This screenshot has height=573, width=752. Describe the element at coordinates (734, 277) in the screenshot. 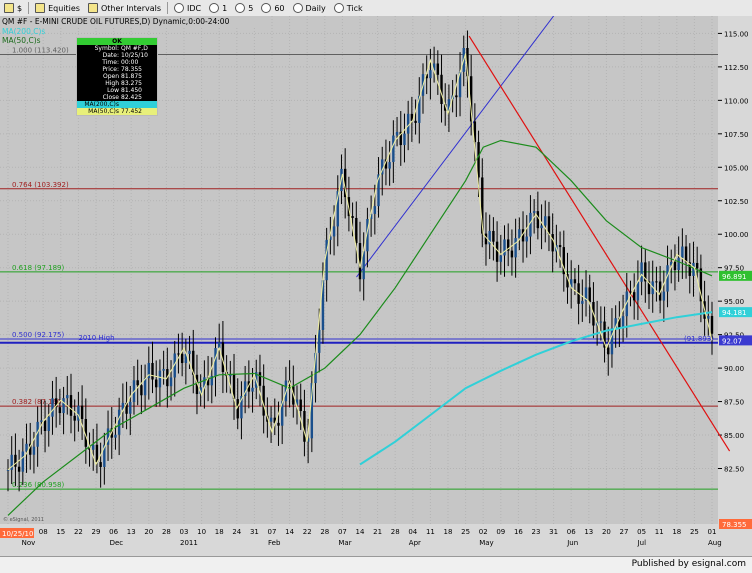

I see `price-tag-label: 96.891` at that location.